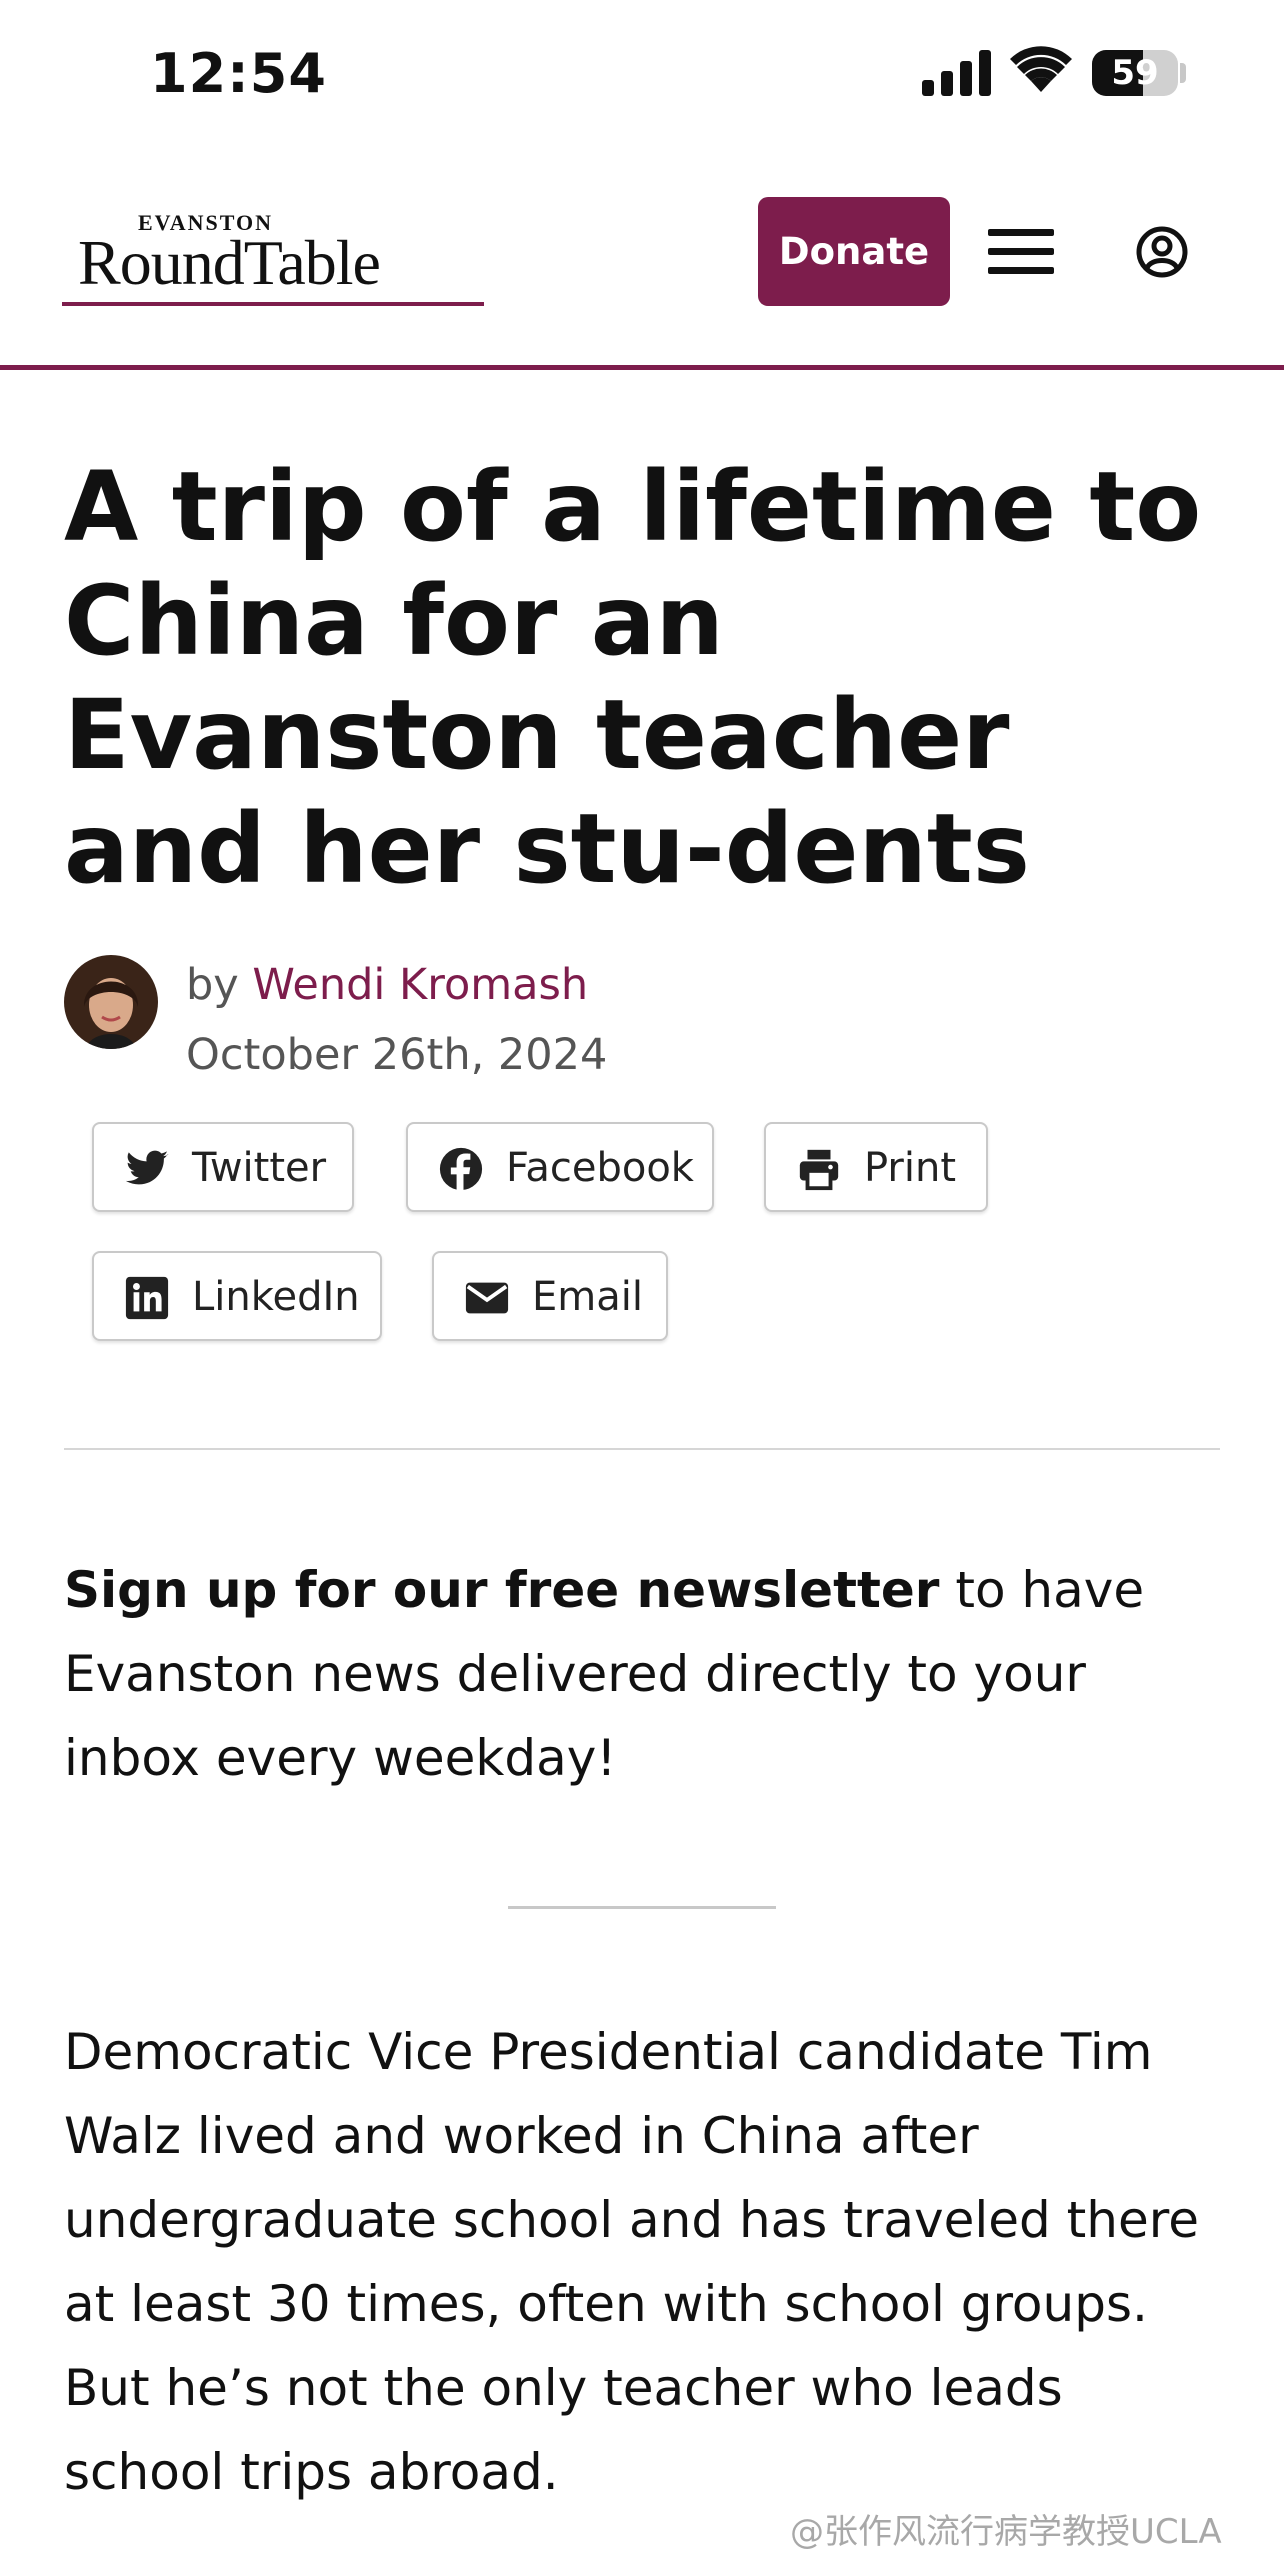 This screenshot has width=1284, height=2564. I want to click on newsletter-signup-link: Sign up for our free newsletter, so click(501, 1590).